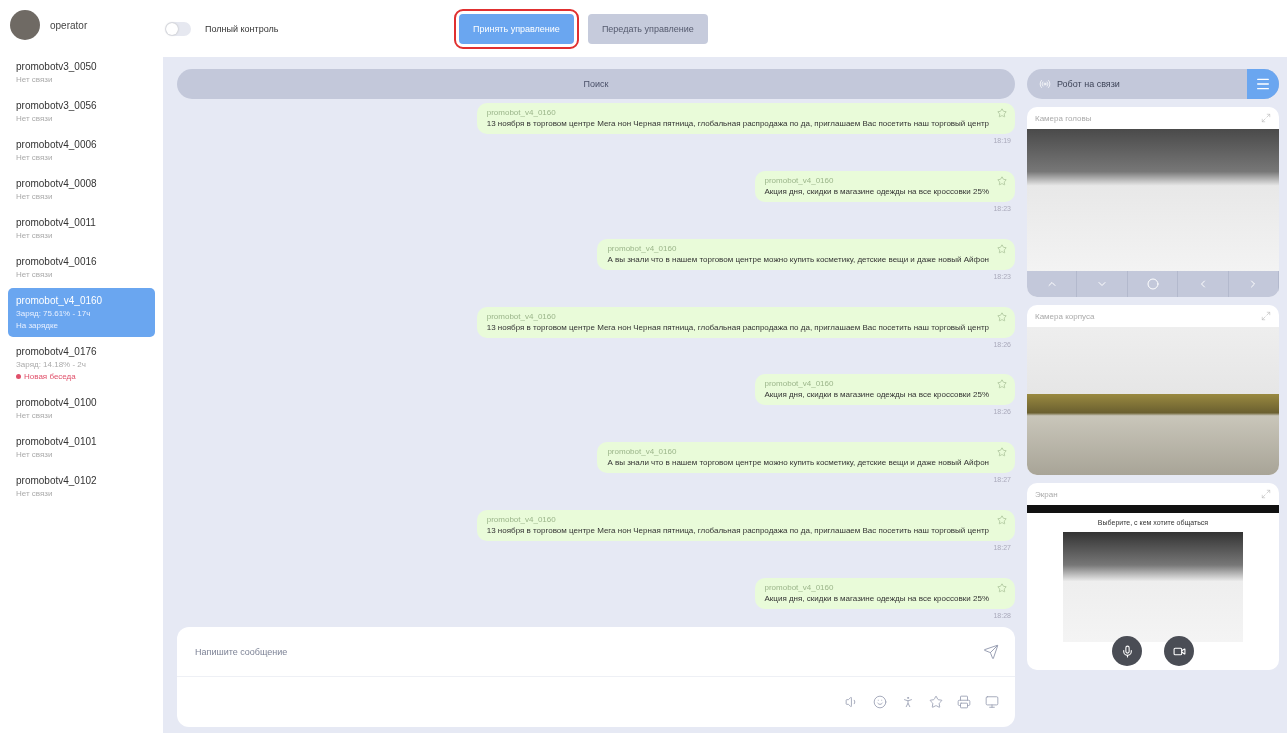  Describe the element at coordinates (1046, 494) in the screenshot. I see `panel-title: Экран` at that location.